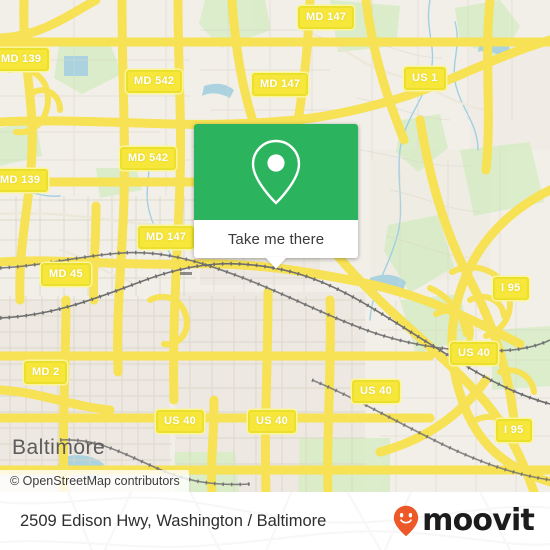 The image size is (550, 550). What do you see at coordinates (425, 78) in the screenshot?
I see `road-shield: US 1` at bounding box center [425, 78].